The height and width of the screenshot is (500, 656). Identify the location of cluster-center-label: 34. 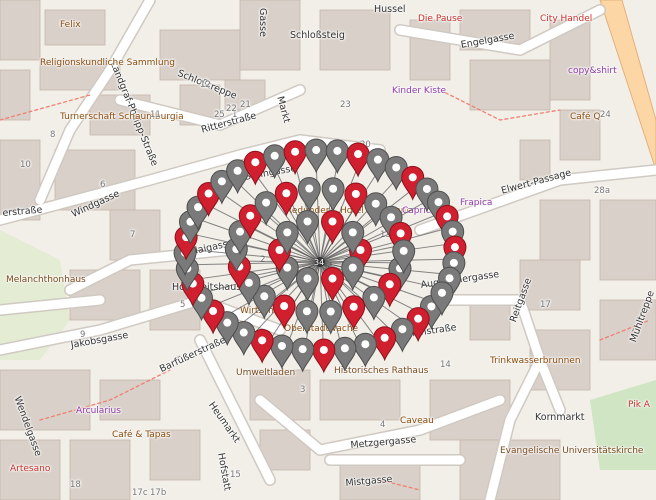
(319, 262).